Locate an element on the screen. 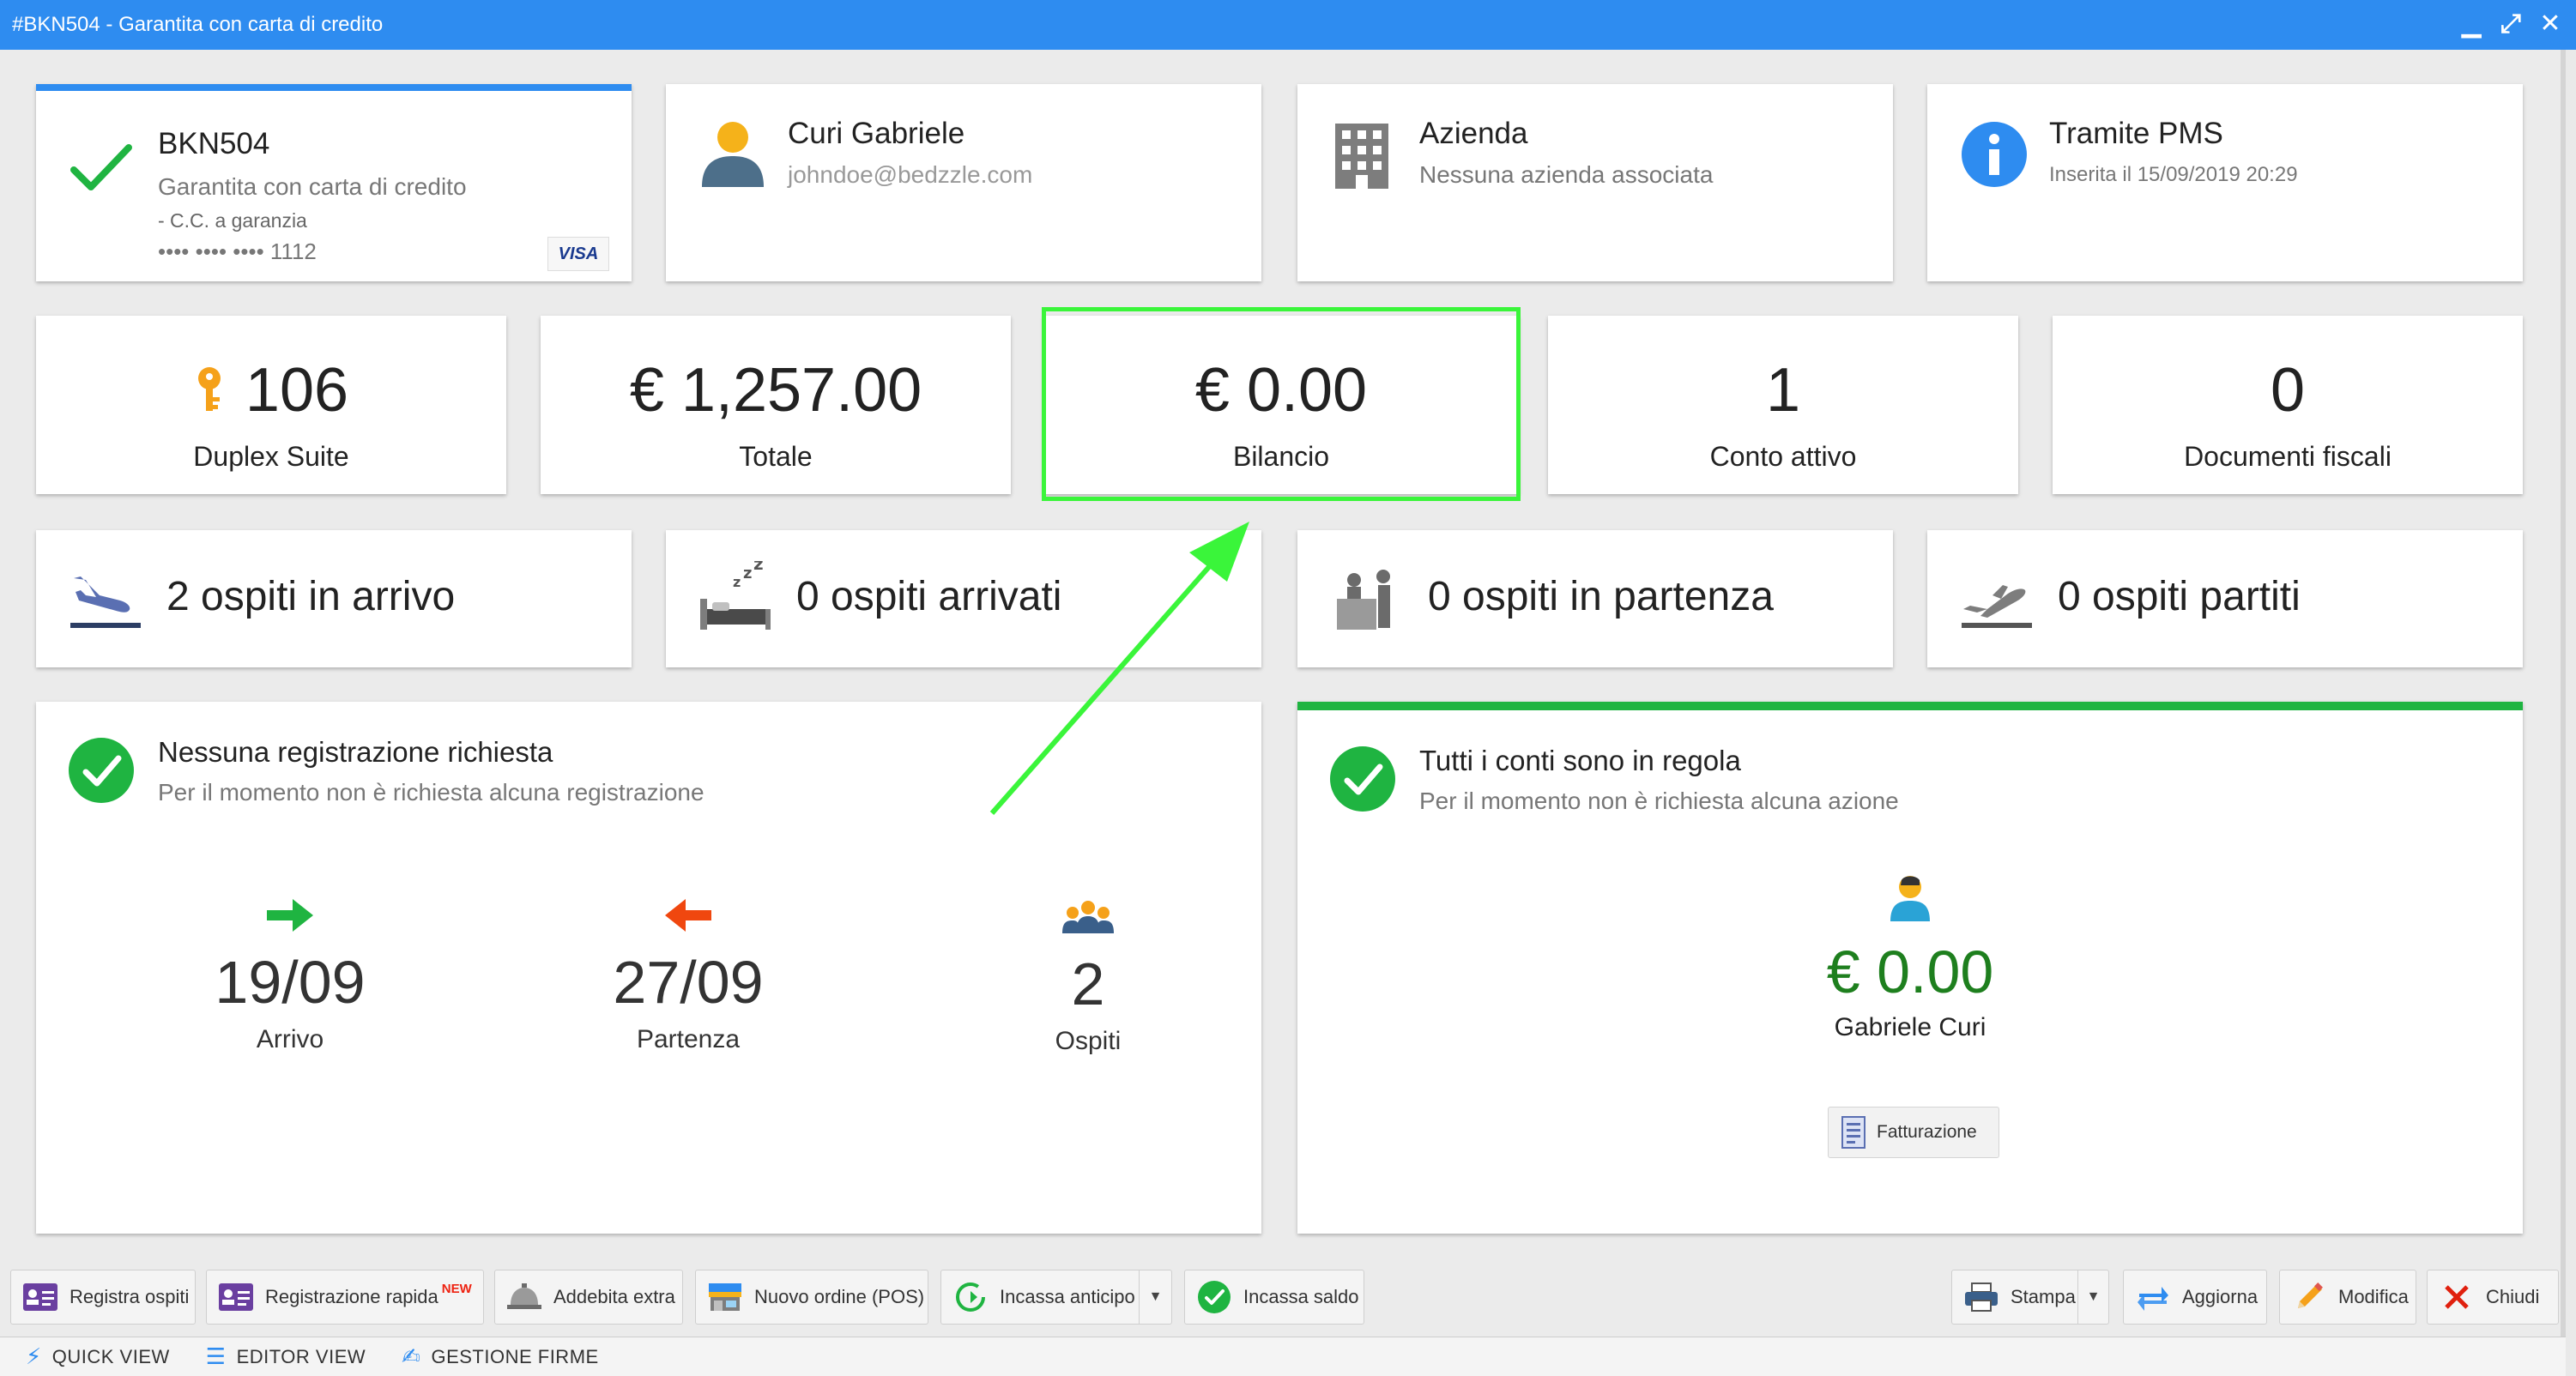 Image resolution: width=2576 pixels, height=1376 pixels. building-icon is located at coordinates (1361, 156).